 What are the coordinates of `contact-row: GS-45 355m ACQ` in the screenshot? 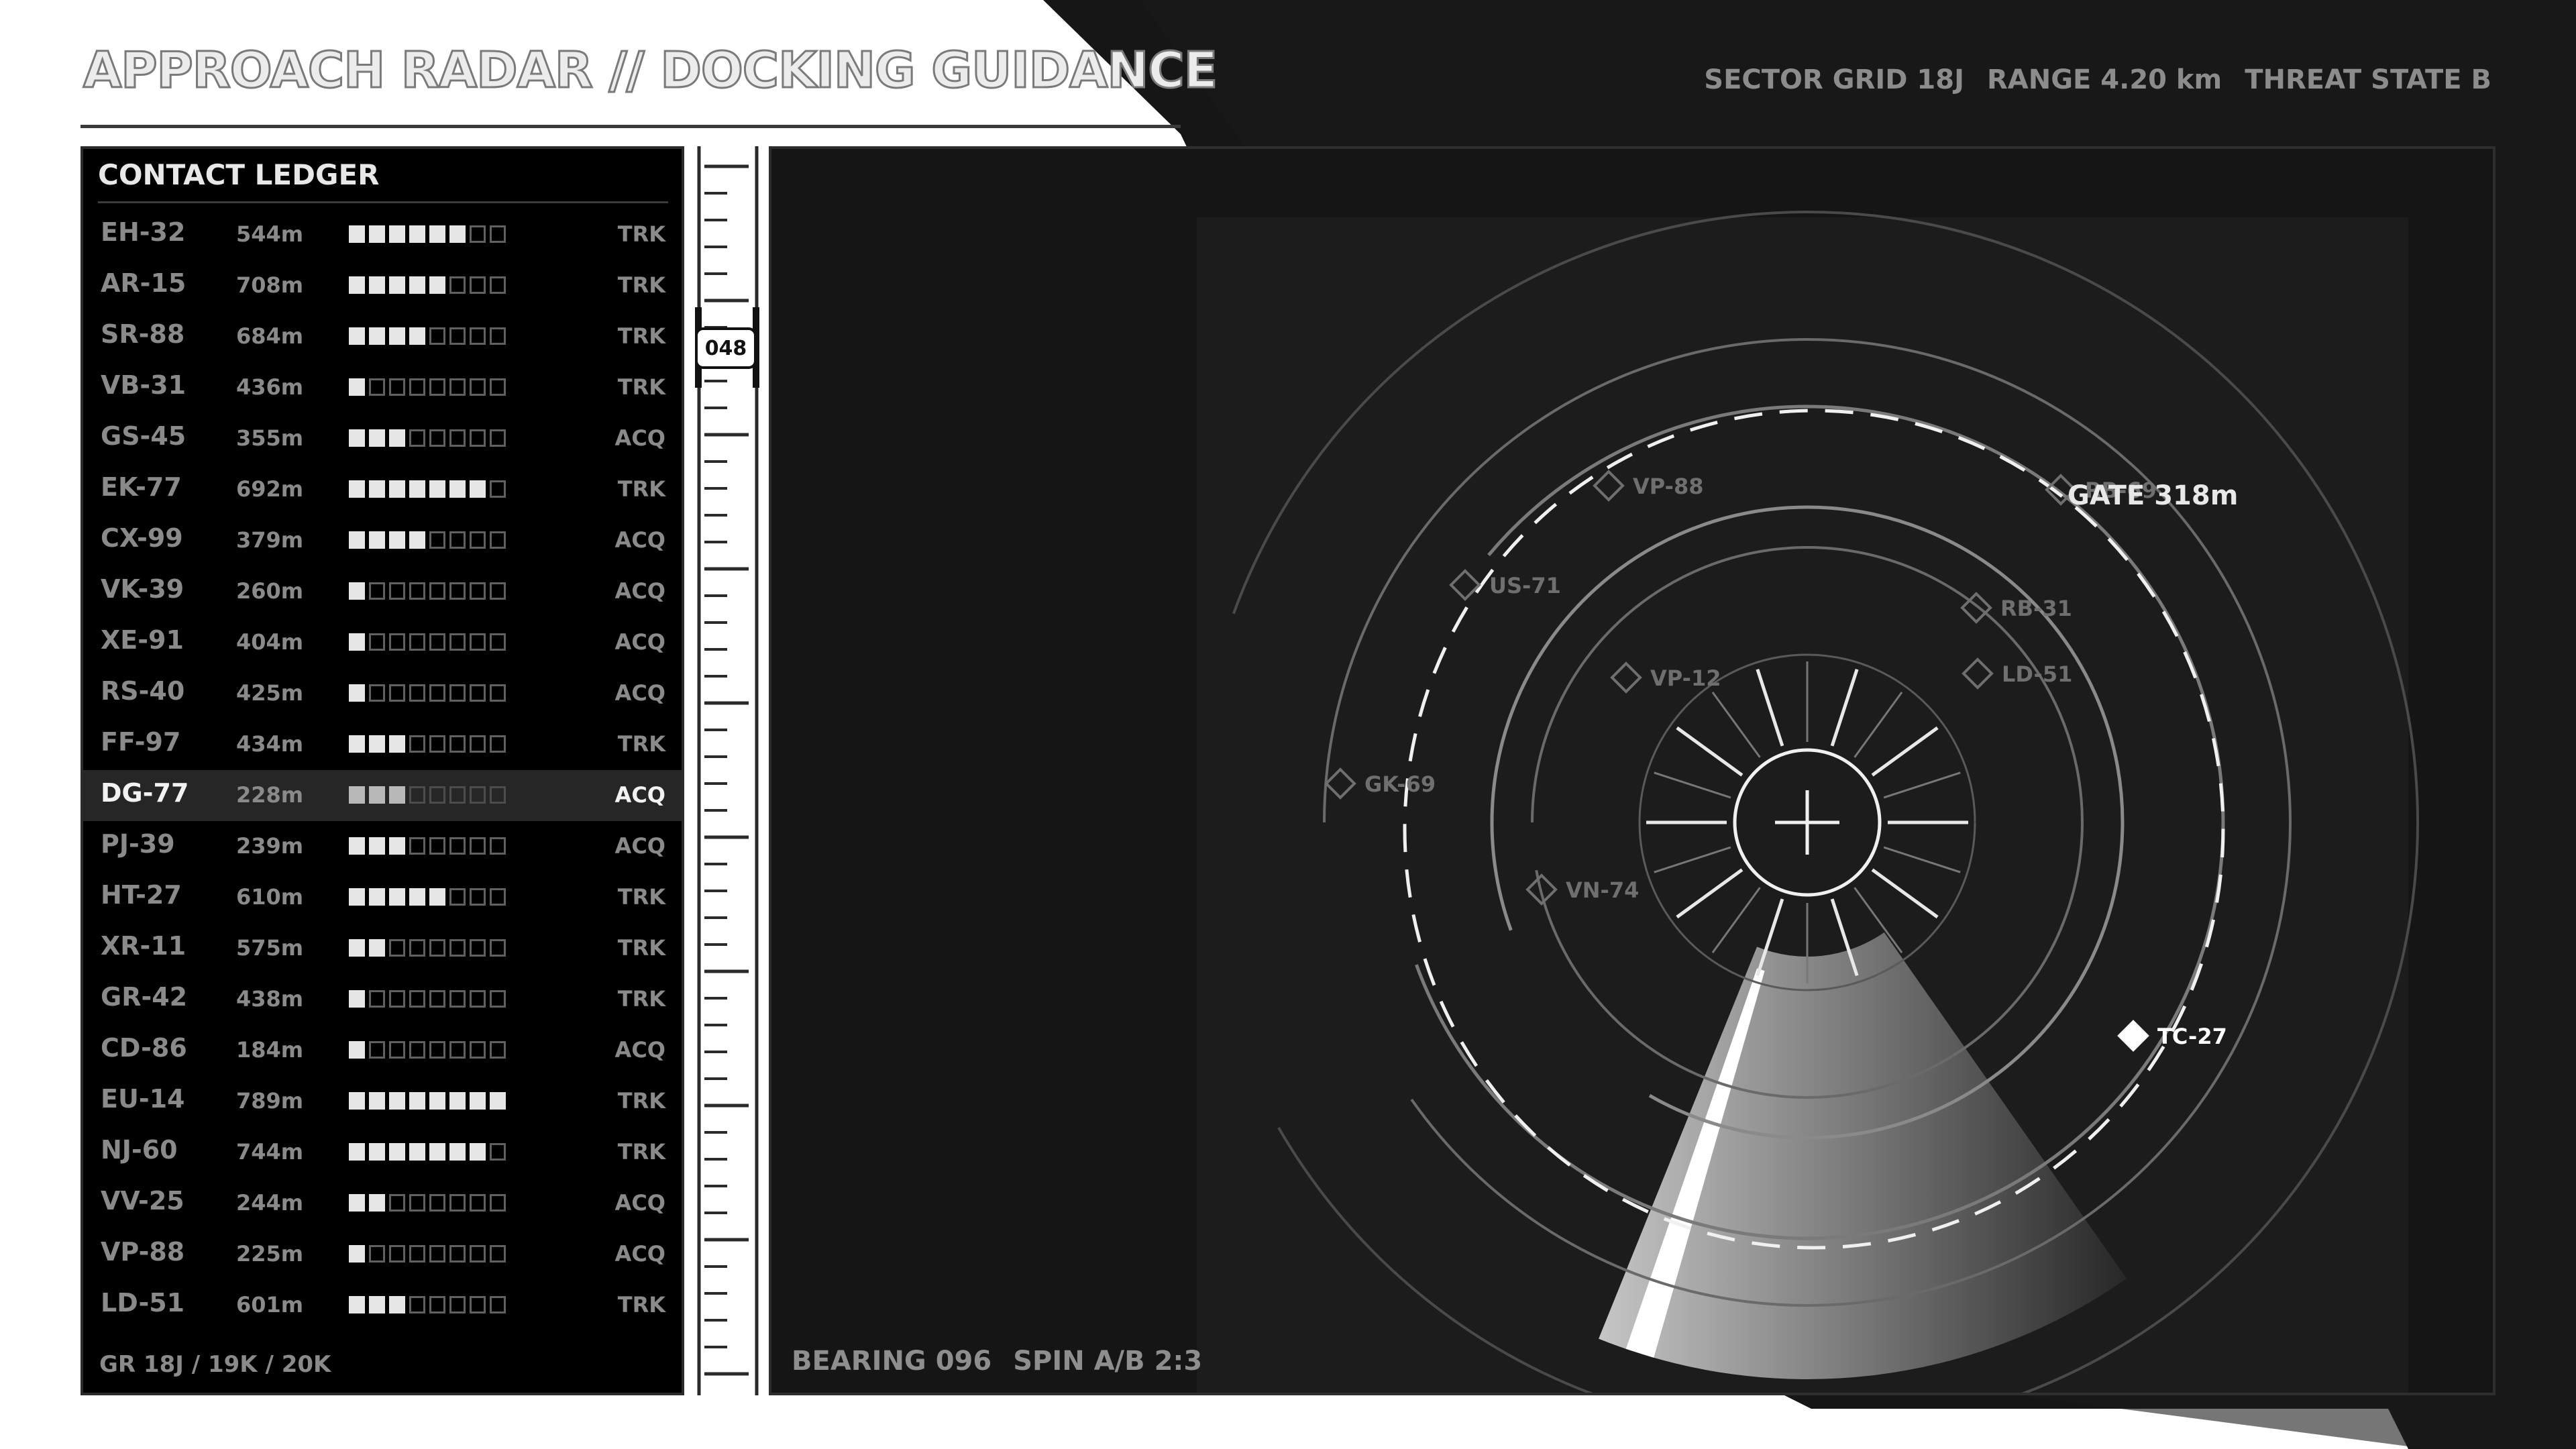 It's located at (382, 438).